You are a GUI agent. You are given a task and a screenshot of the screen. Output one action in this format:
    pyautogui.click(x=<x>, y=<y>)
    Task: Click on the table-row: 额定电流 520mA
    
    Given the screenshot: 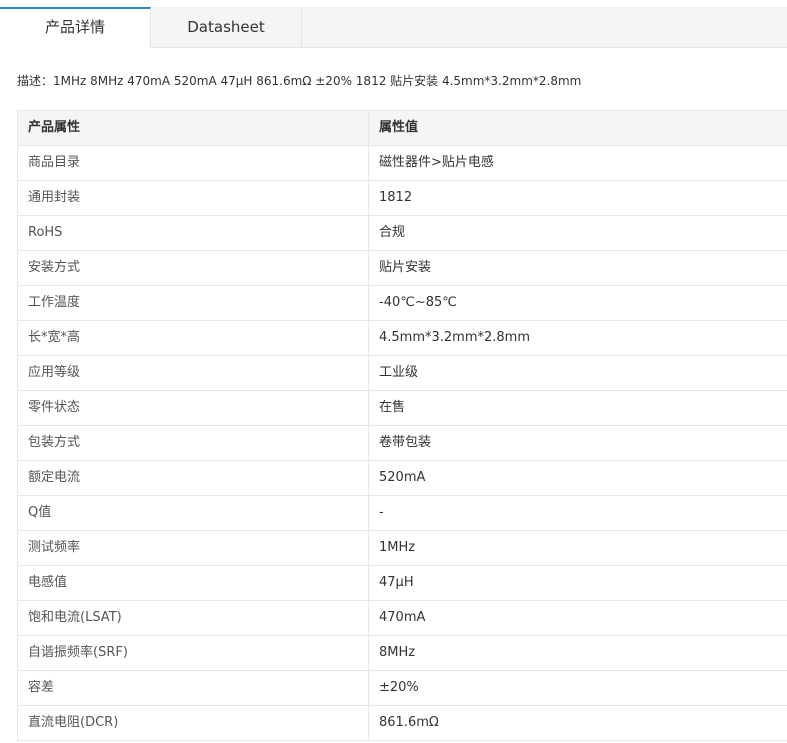 What is the action you would take?
    pyautogui.click(x=402, y=478)
    